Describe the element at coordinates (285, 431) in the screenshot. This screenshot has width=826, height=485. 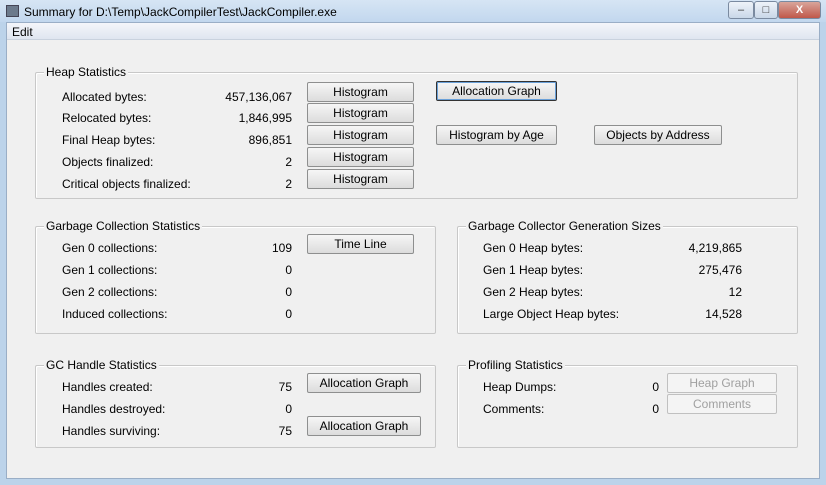
I see `handles-surviving-value: 75` at that location.